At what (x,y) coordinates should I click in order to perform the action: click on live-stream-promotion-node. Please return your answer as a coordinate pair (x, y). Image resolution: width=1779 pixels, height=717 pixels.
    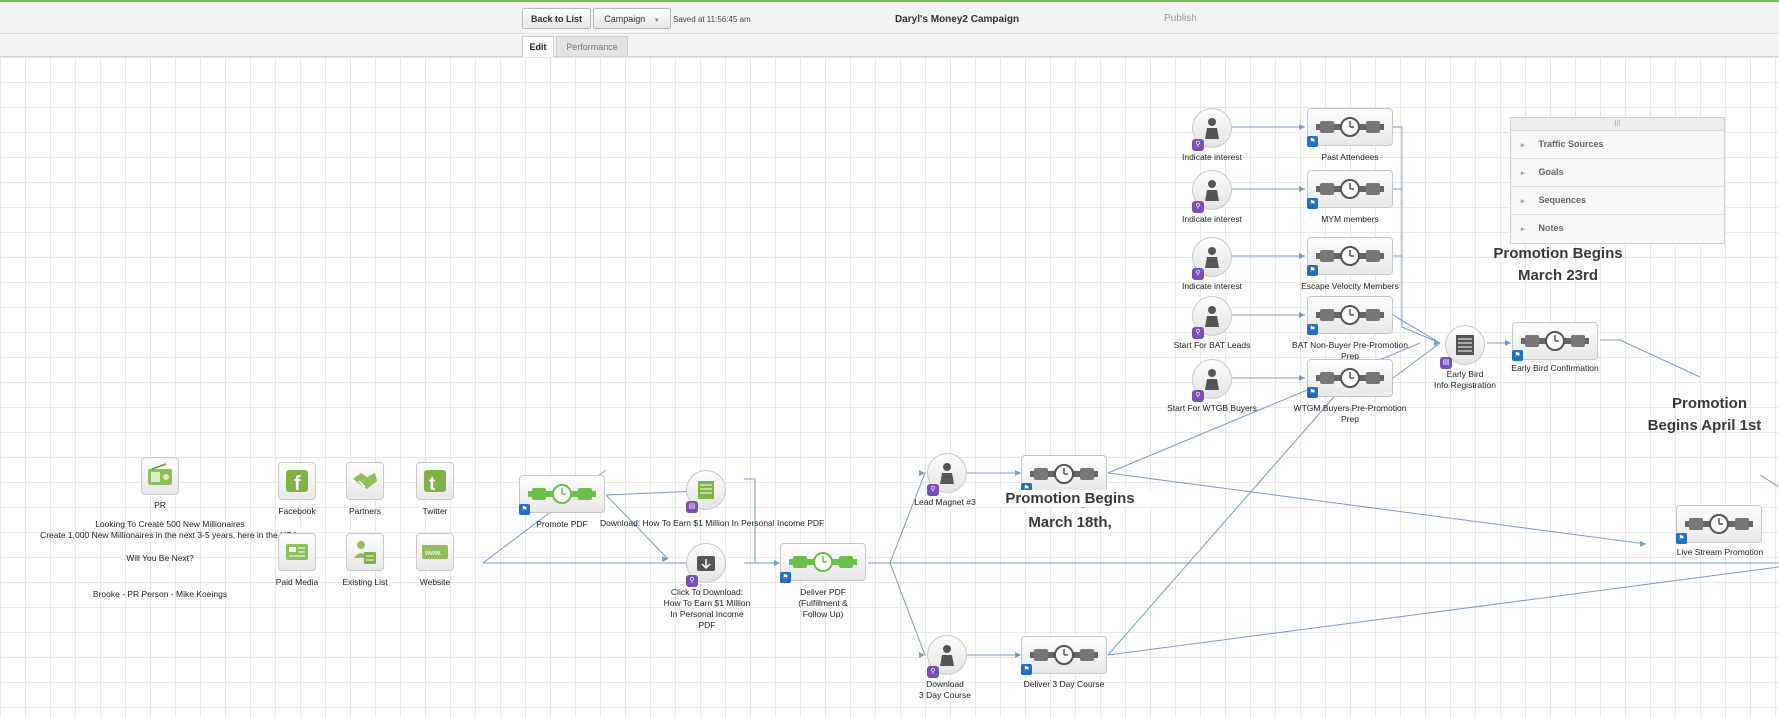
    Looking at the image, I should click on (1719, 524).